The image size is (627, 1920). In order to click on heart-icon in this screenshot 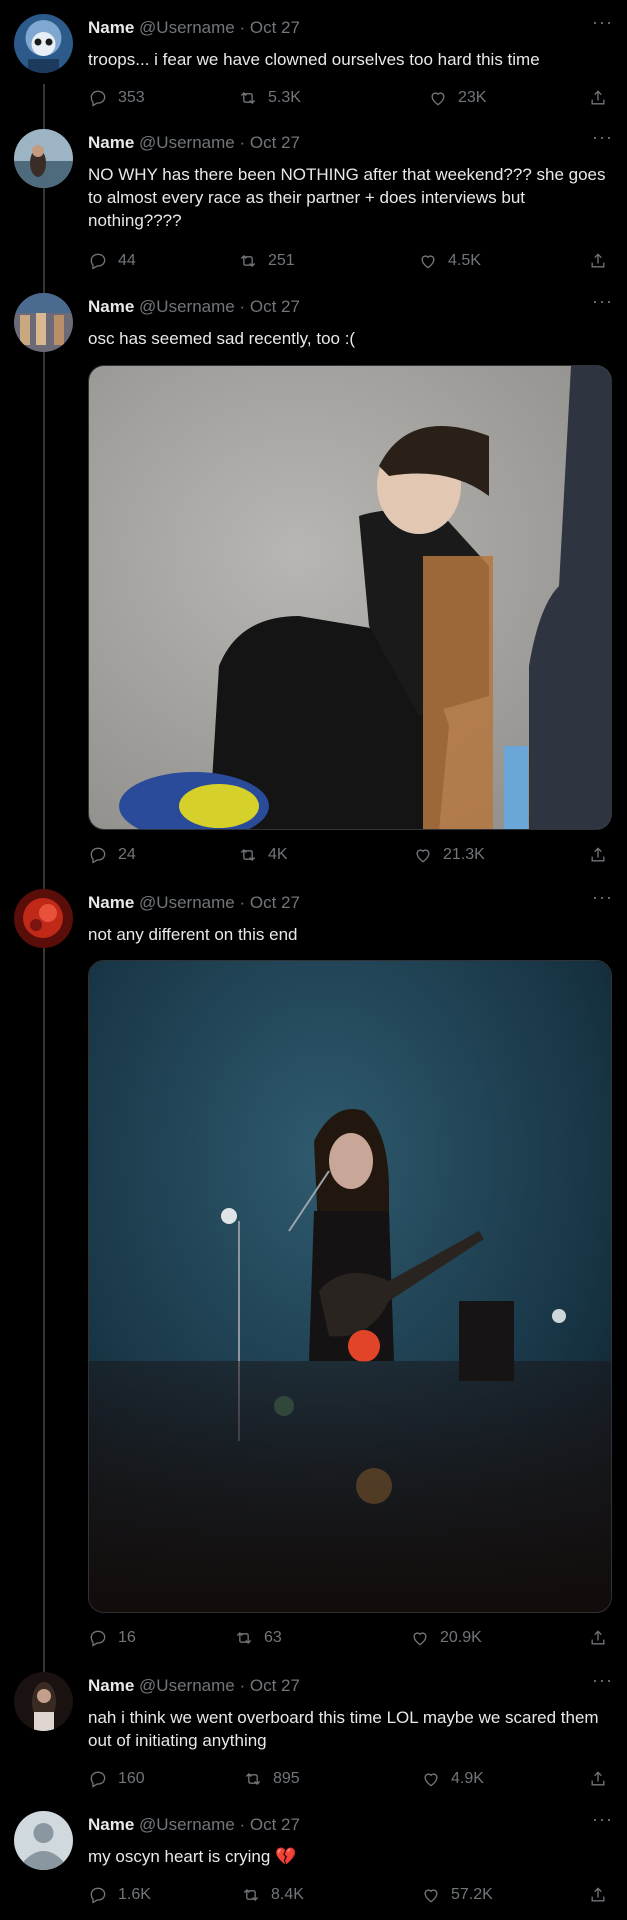, I will do `click(438, 99)`.